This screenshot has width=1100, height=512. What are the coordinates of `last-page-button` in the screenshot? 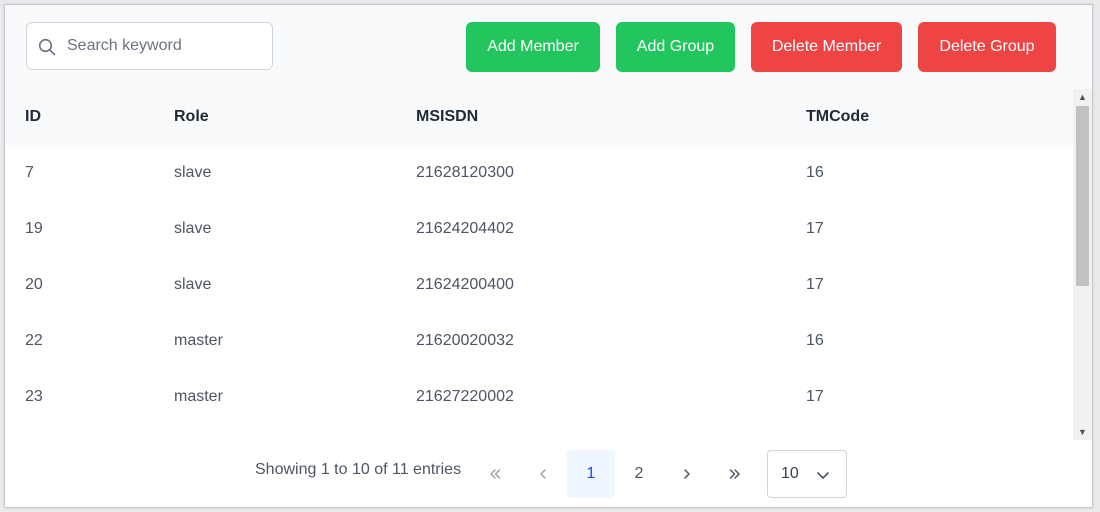 It's located at (735, 474).